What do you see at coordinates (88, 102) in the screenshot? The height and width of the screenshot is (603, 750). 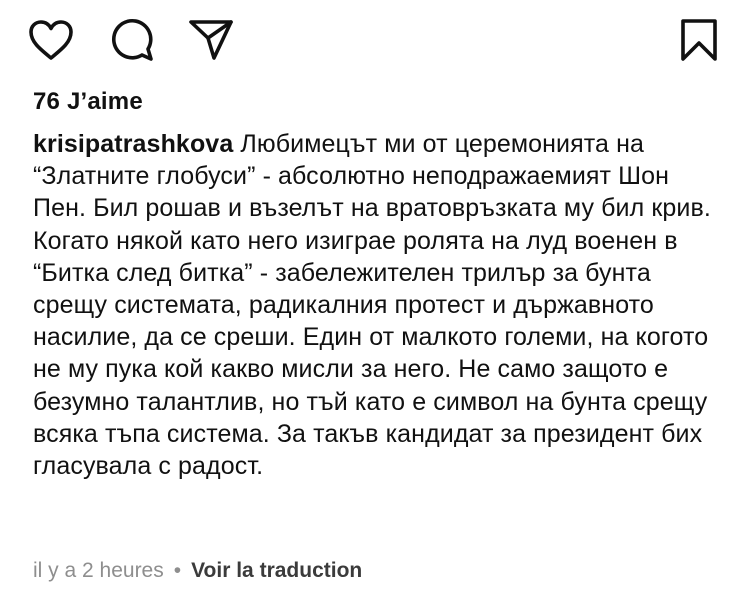 I see `likes-count: 76 J’aime` at bounding box center [88, 102].